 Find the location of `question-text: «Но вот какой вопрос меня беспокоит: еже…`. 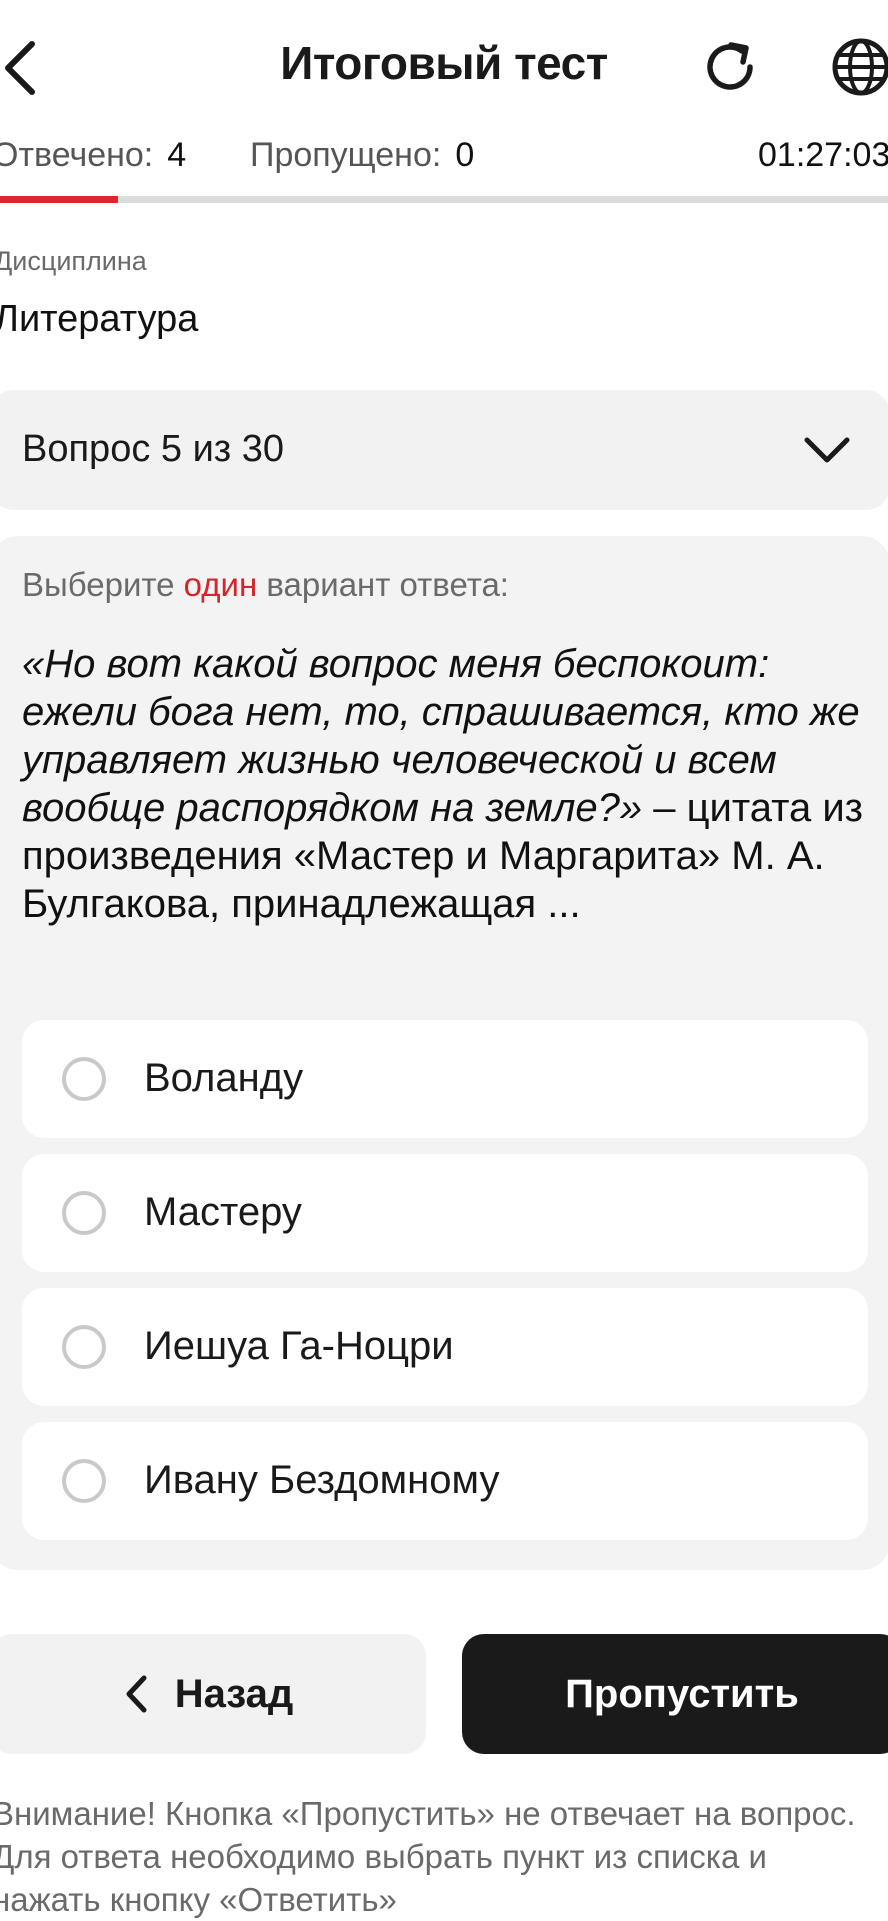

question-text: «Но вот какой вопрос меня беспокоит: еже… is located at coordinates (443, 784).